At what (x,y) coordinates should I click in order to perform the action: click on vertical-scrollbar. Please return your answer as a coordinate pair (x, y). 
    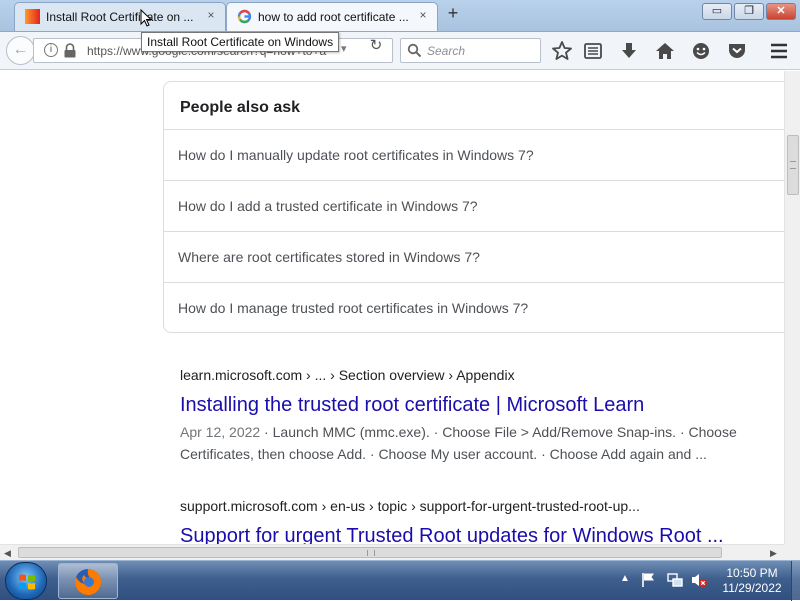
    Looking at the image, I should click on (792, 307).